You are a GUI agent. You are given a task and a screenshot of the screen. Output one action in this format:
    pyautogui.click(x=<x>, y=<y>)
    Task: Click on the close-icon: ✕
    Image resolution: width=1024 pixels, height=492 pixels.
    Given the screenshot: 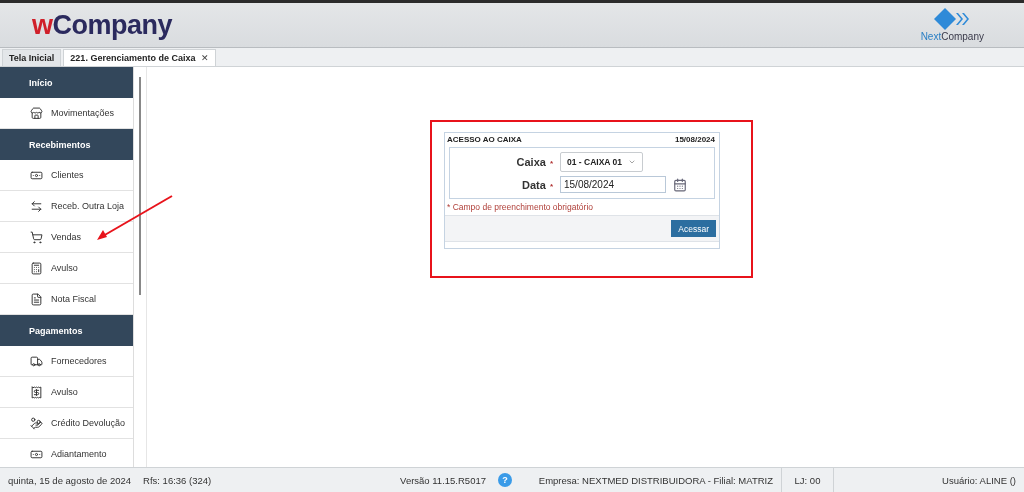 What is the action you would take?
    pyautogui.click(x=205, y=58)
    